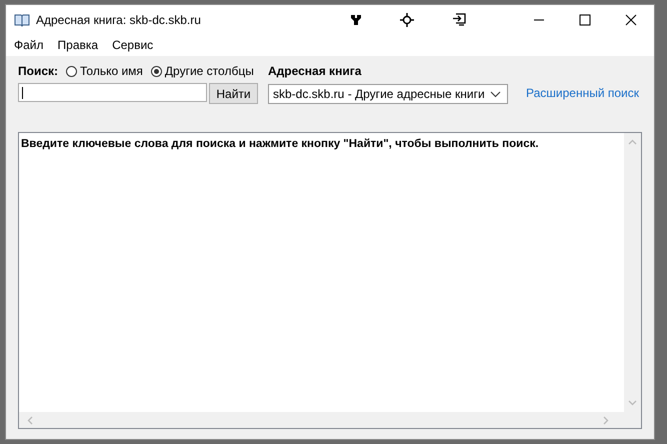 This screenshot has width=667, height=444. Describe the element at coordinates (29, 45) in the screenshot. I see `menu-item: Файл` at that location.